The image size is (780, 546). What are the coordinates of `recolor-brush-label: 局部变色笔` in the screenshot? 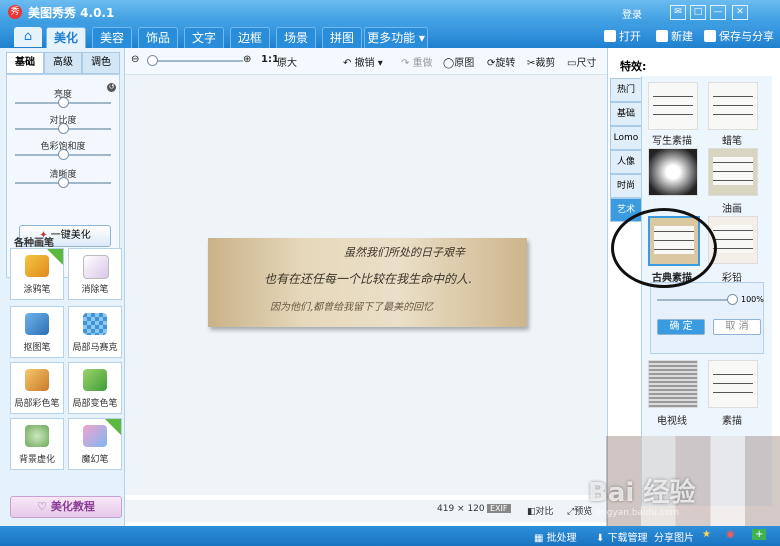 It's located at (95, 404).